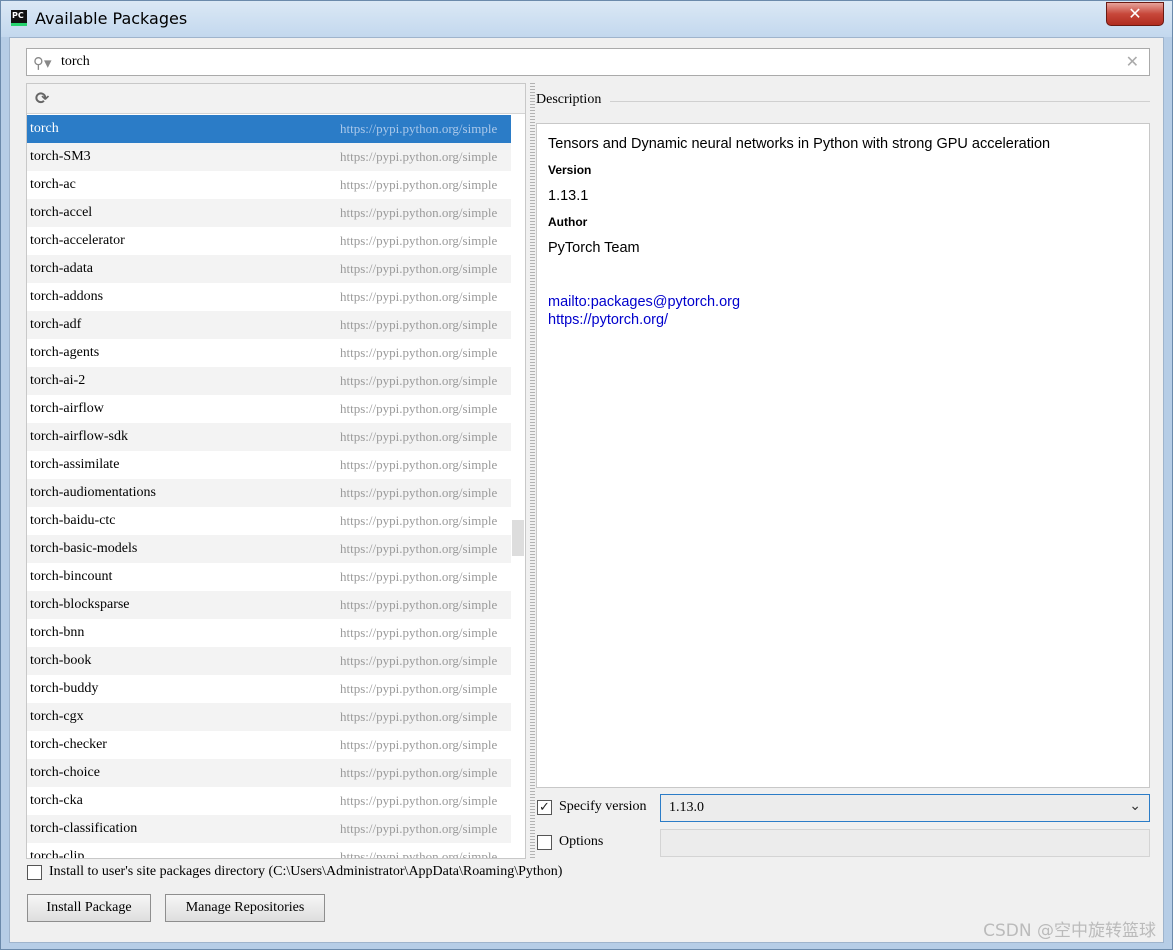 This screenshot has width=1173, height=950. I want to click on pycharm-app-icon: PC, so click(19, 18).